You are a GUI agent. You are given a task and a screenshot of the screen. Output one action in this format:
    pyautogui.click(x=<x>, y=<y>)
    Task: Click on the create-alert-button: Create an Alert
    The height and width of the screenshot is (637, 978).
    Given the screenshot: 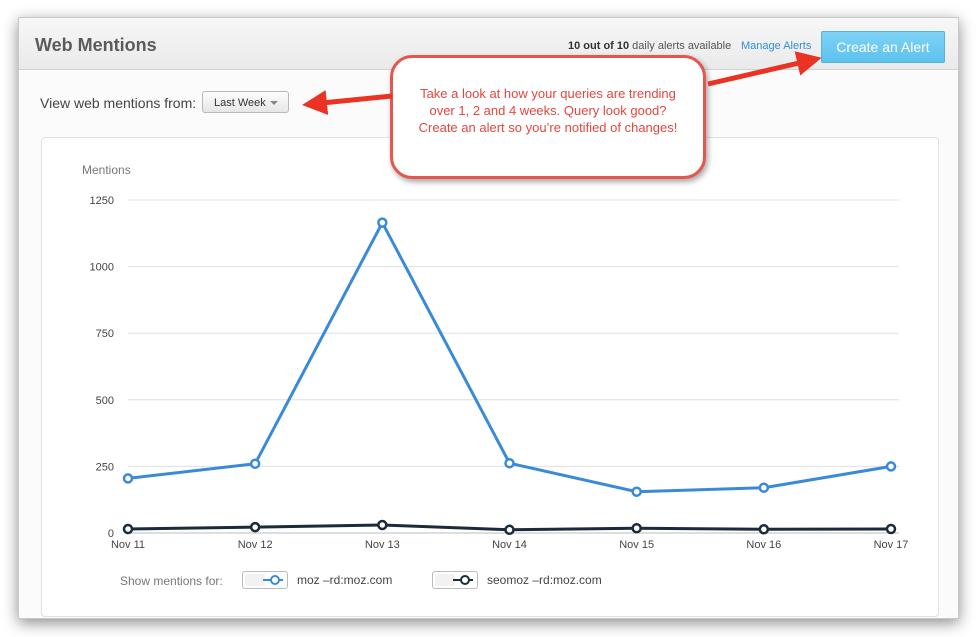 What is the action you would take?
    pyautogui.click(x=883, y=47)
    